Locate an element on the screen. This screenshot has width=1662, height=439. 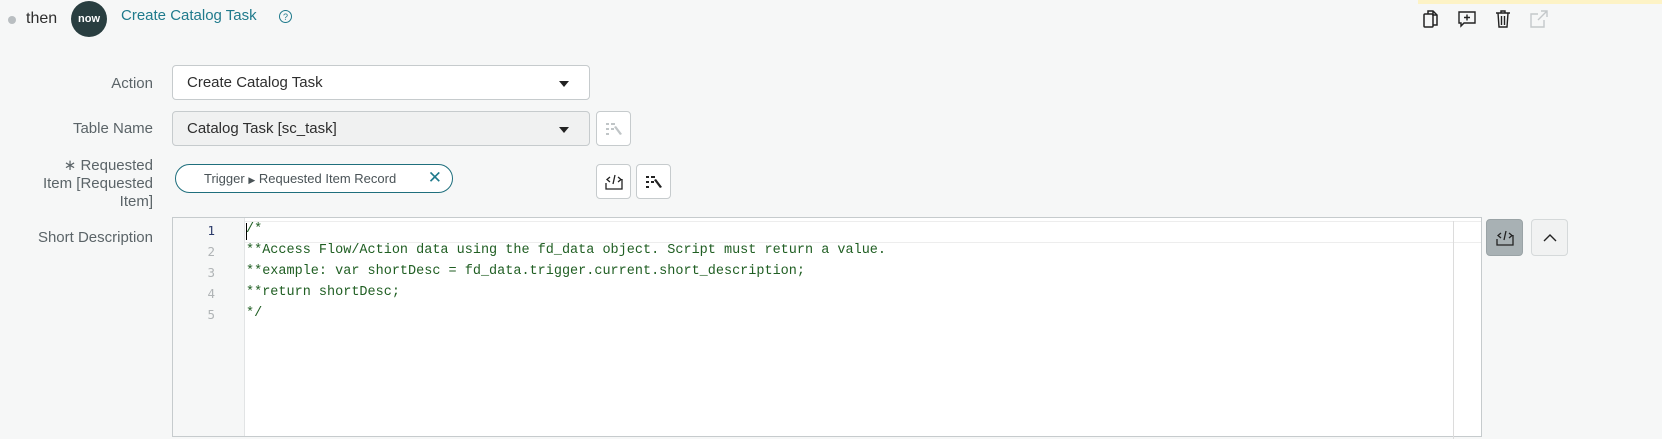
line-number: 4 is located at coordinates (211, 293).